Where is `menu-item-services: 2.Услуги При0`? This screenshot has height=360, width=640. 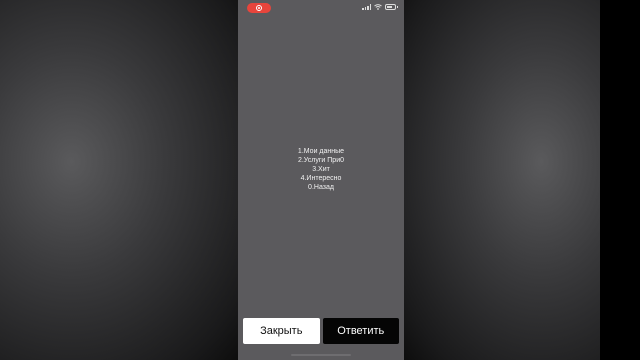 menu-item-services: 2.Услуги При0 is located at coordinates (321, 160).